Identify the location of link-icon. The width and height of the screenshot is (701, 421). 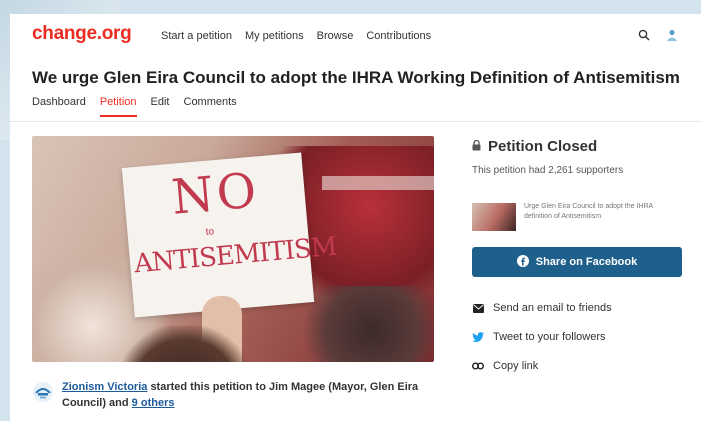
(478, 366).